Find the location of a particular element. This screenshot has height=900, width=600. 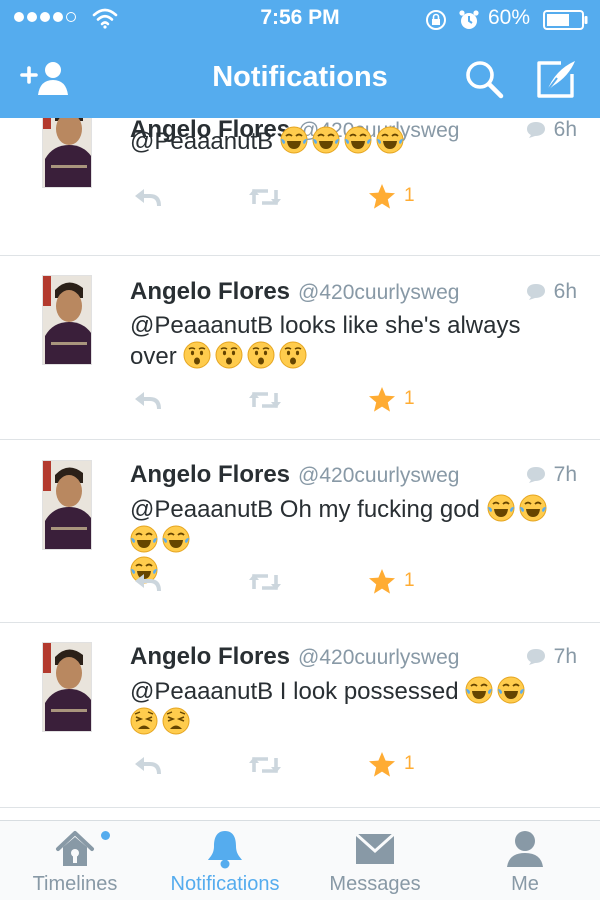

compose-icon is located at coordinates (556, 79).